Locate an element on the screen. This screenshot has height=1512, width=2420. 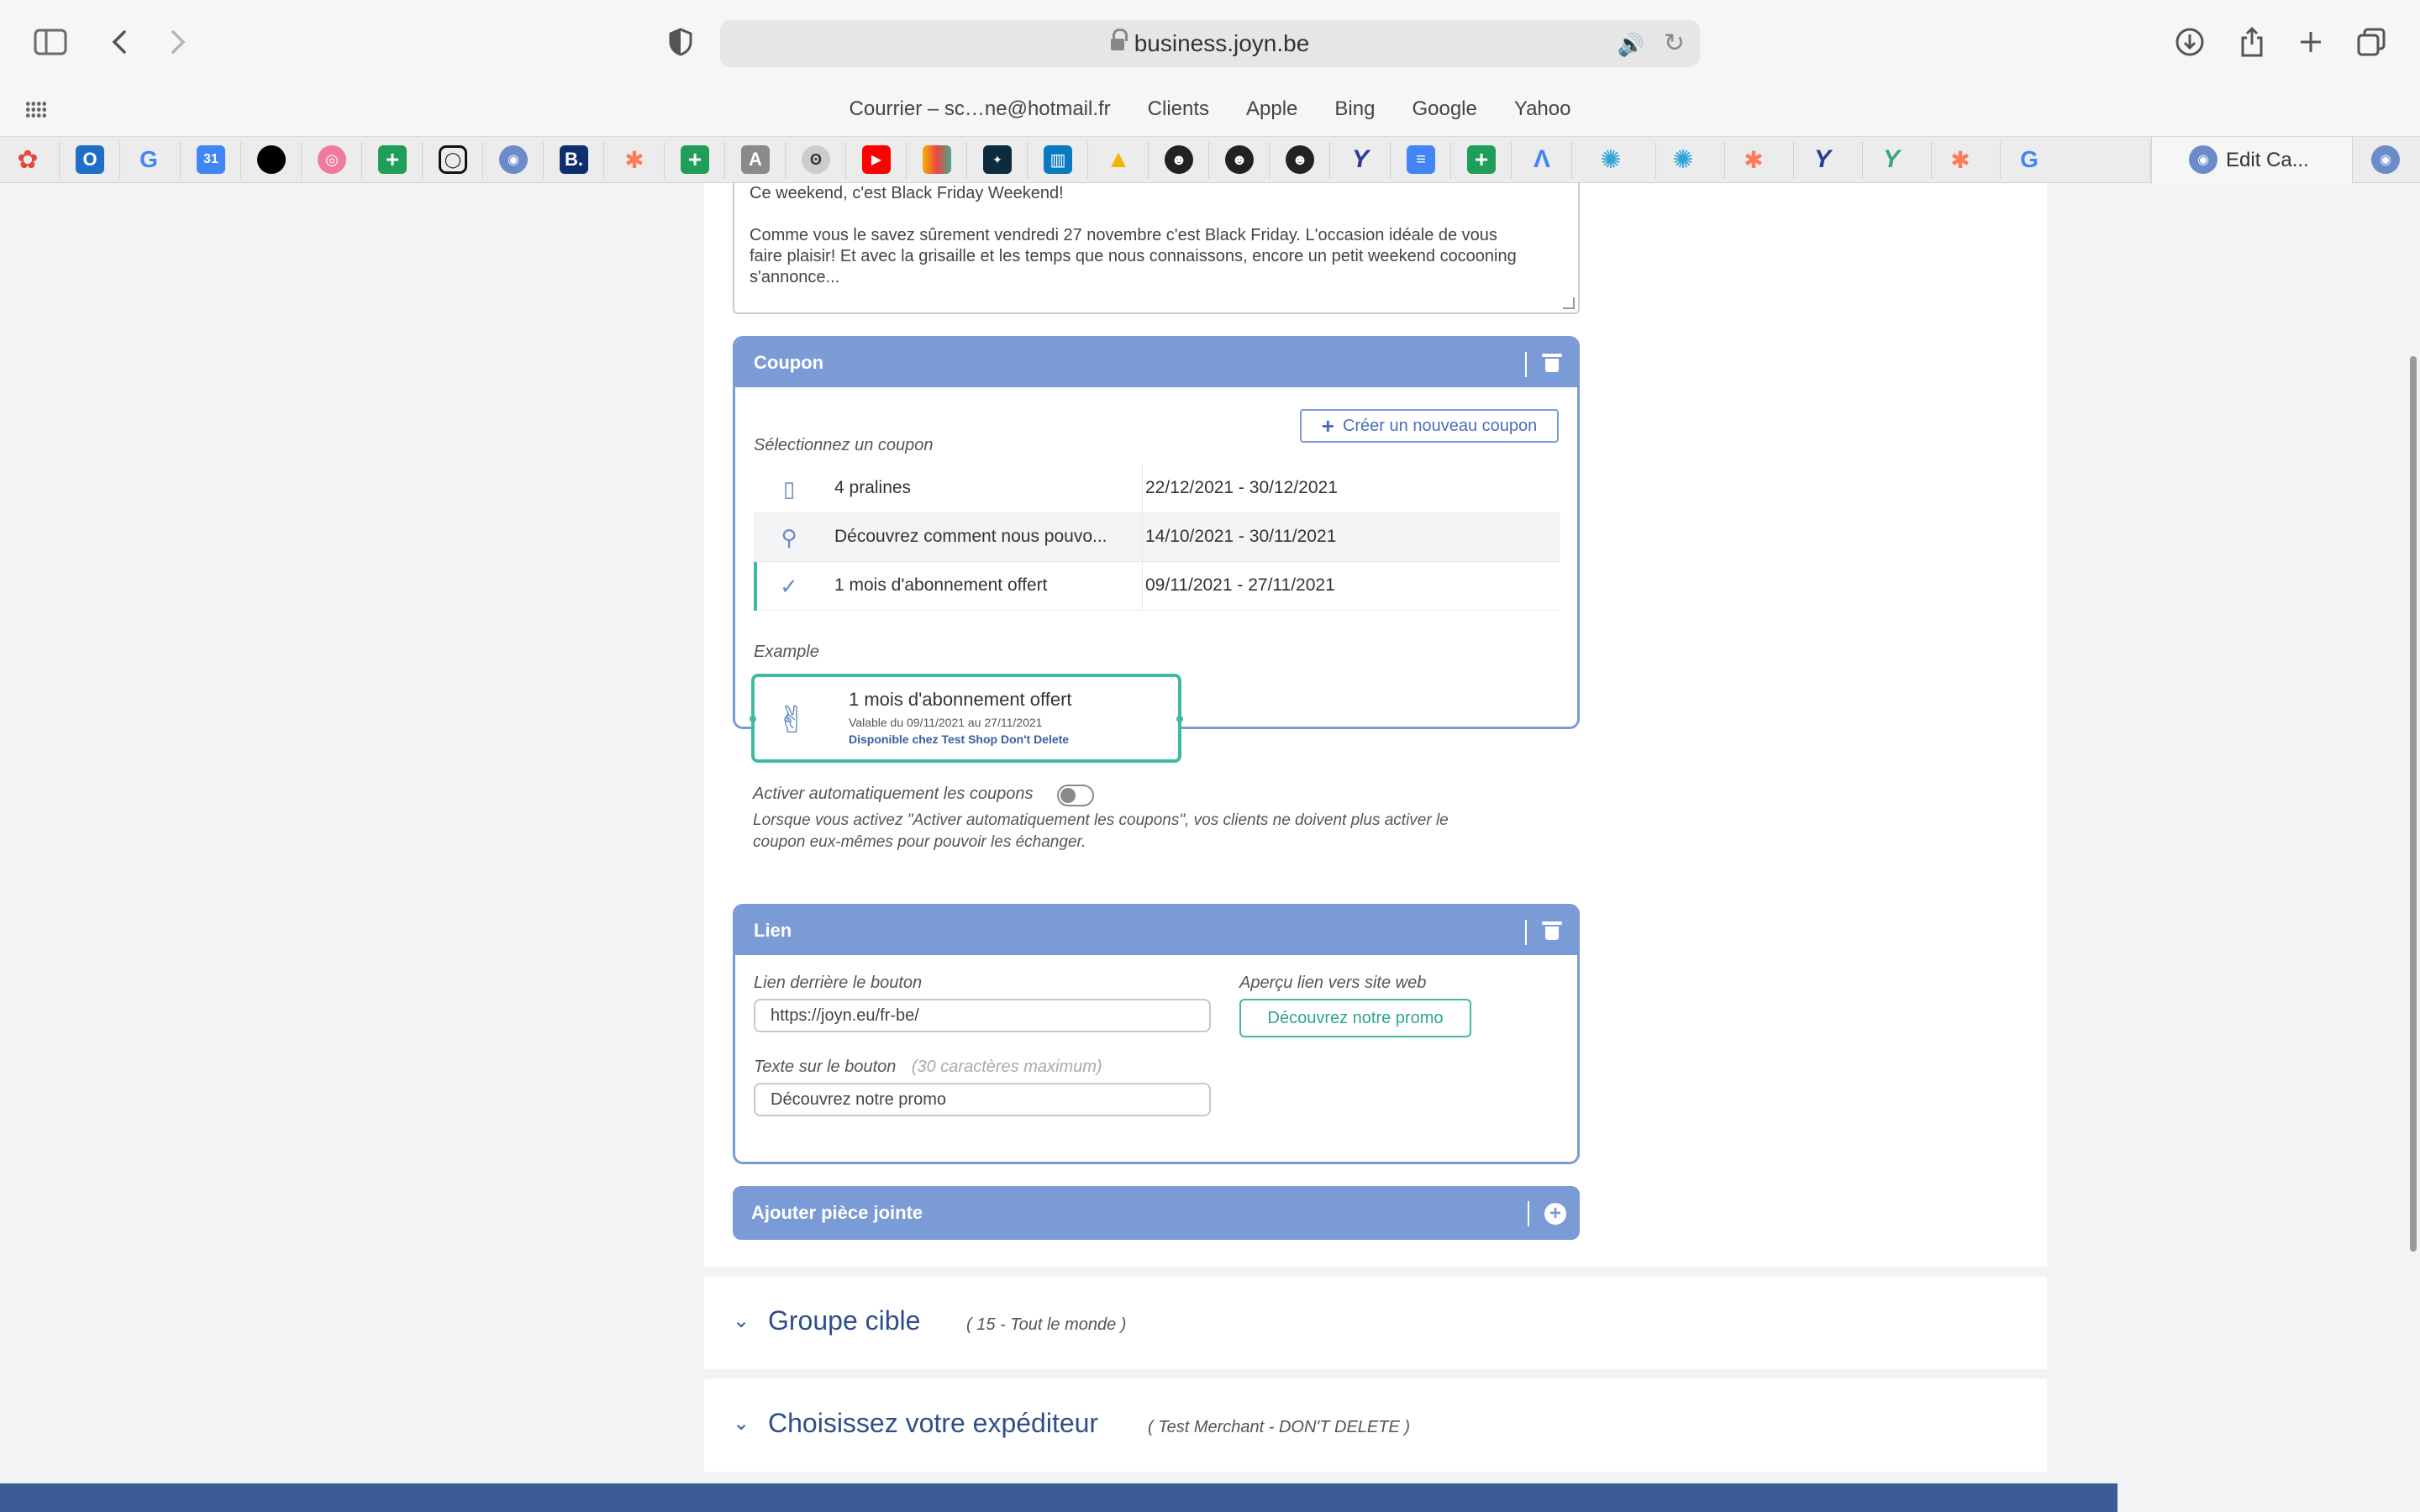
box-icon: ▯ is located at coordinates (789, 488).